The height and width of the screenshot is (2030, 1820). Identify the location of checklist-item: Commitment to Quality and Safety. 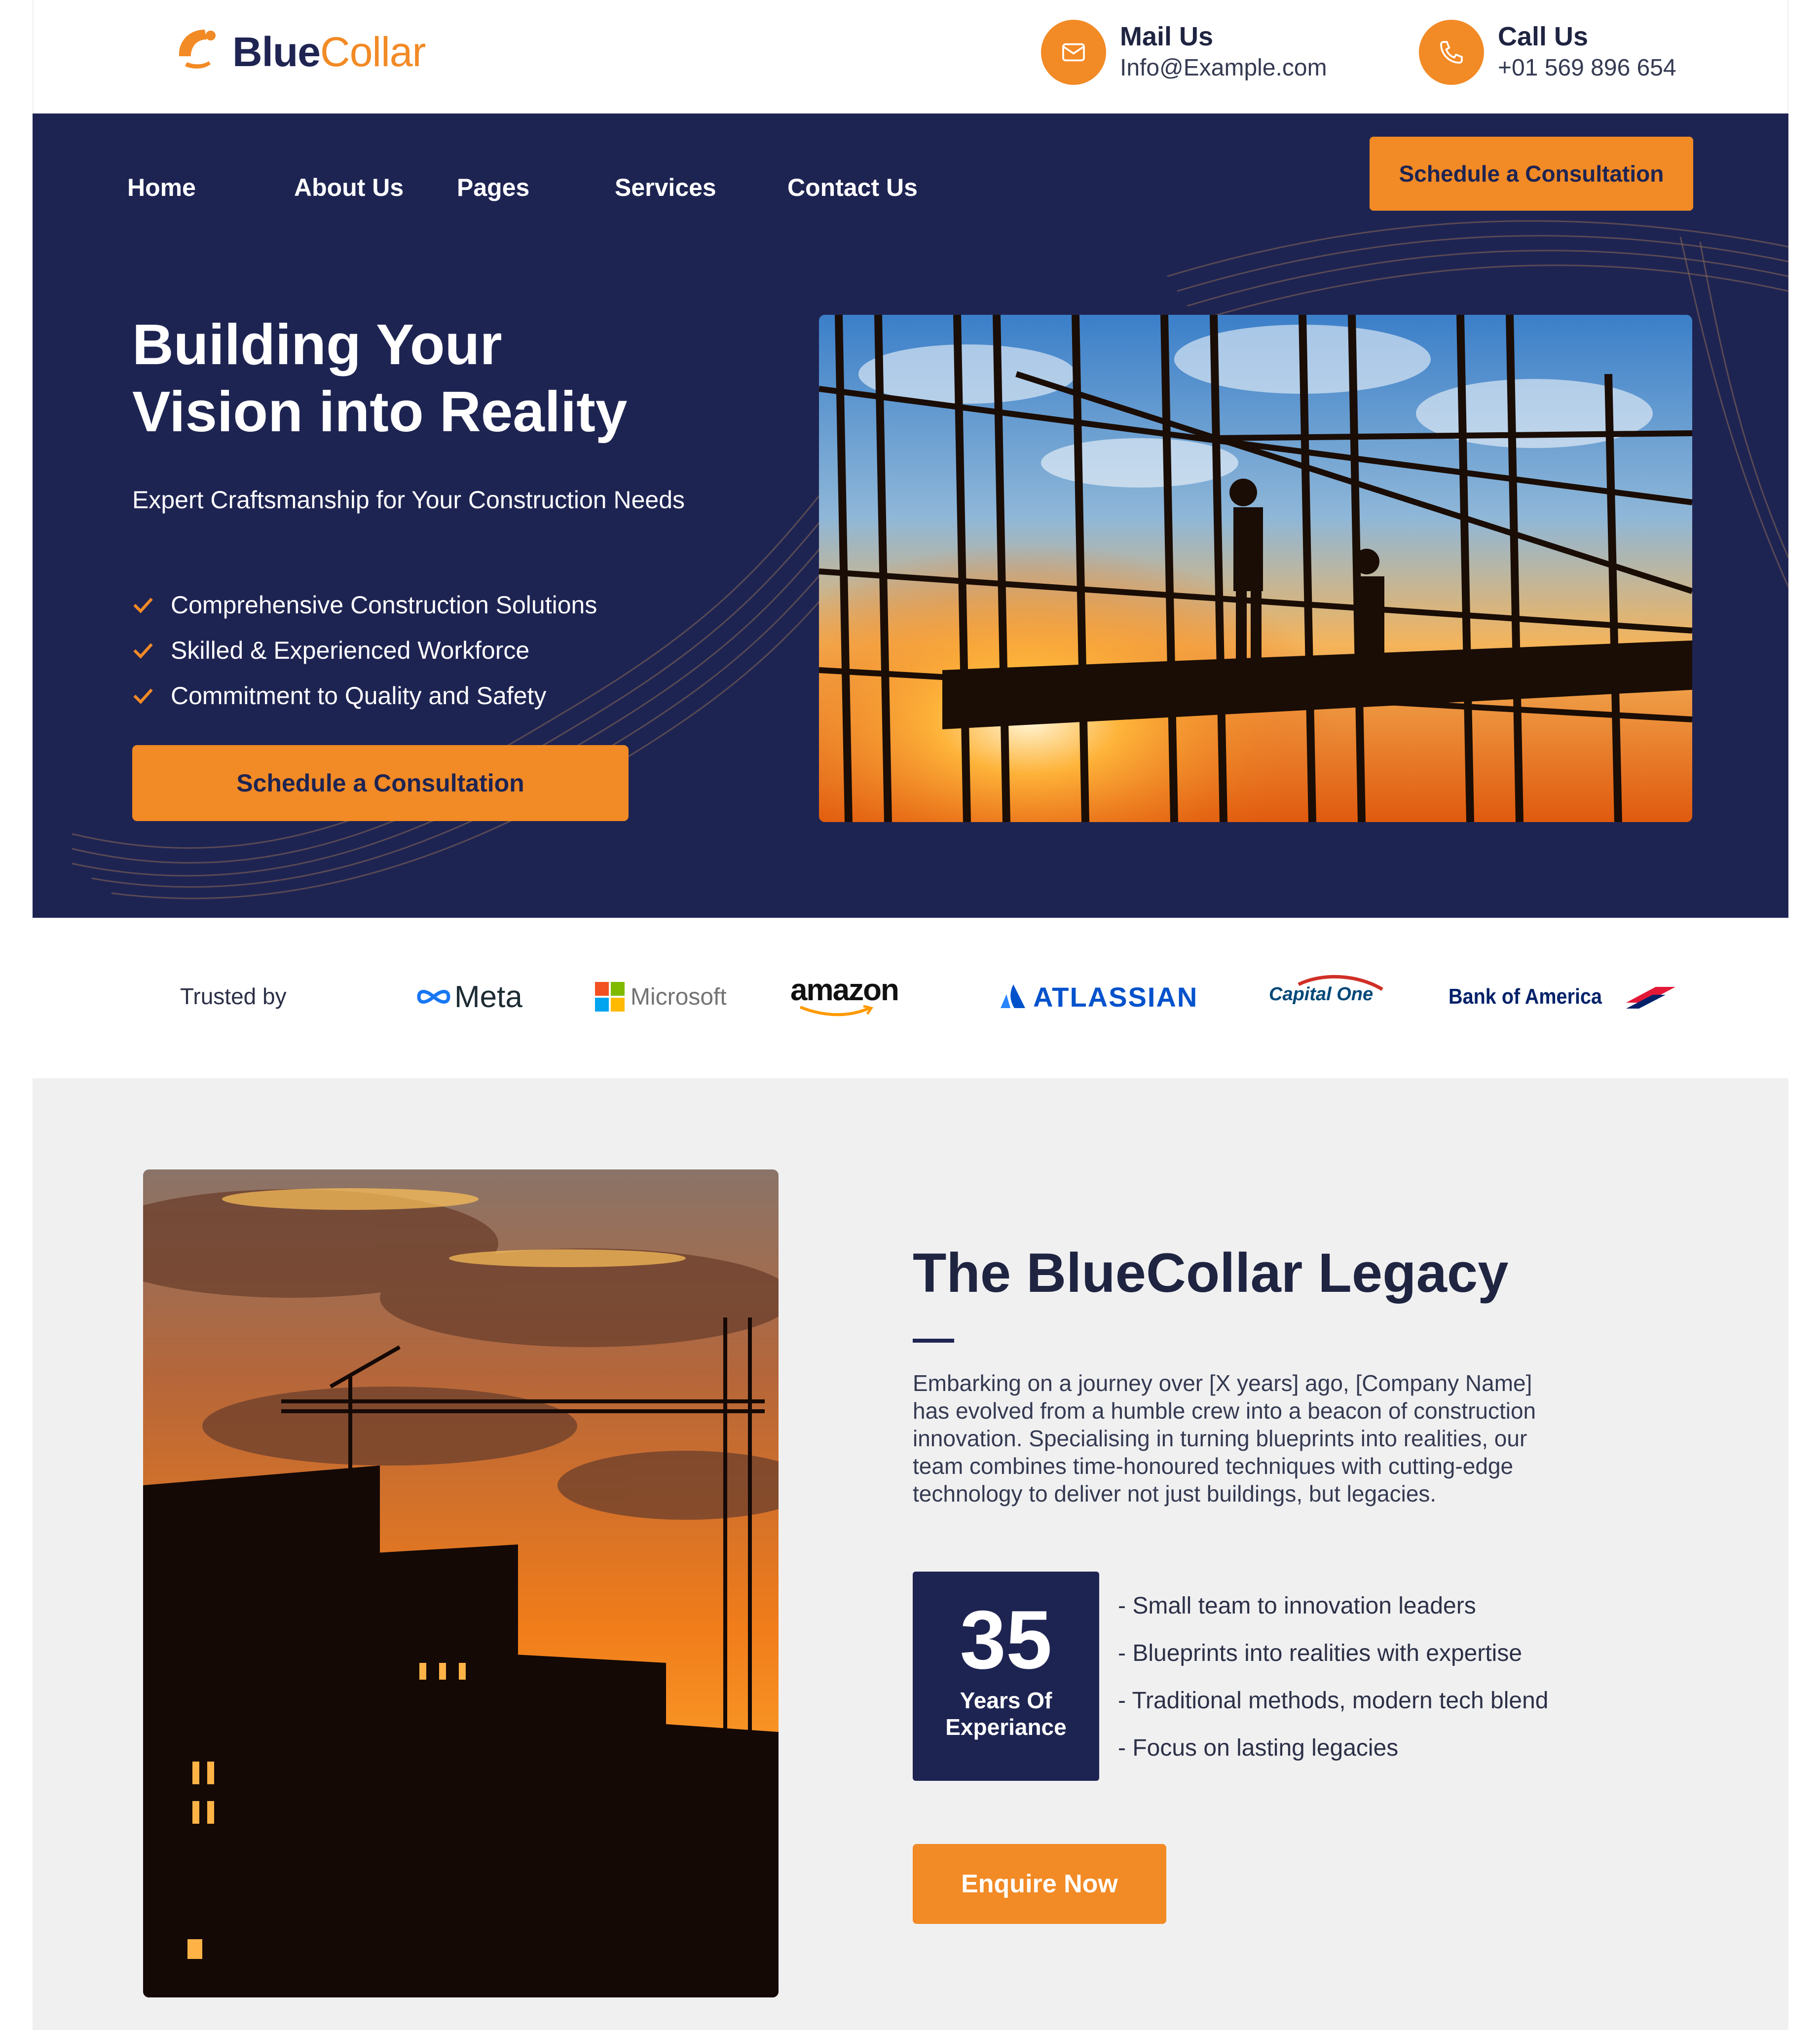
(362, 696).